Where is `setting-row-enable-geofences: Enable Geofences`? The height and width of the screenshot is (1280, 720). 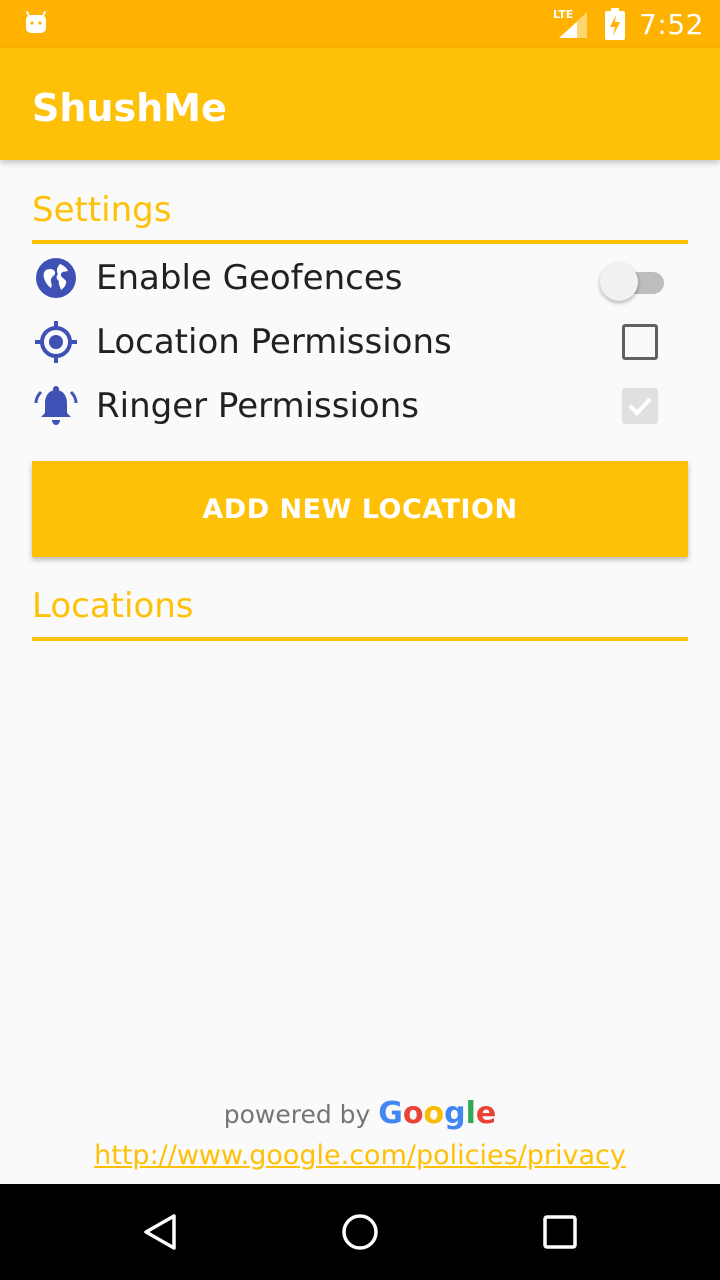
setting-row-enable-geofences: Enable Geofences is located at coordinates (360, 278).